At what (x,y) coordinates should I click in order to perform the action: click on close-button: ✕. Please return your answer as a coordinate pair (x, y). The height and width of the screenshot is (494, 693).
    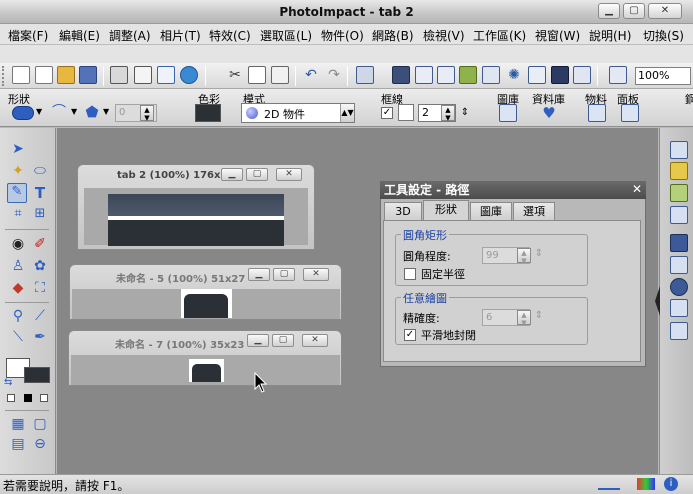
    Looking at the image, I should click on (665, 11).